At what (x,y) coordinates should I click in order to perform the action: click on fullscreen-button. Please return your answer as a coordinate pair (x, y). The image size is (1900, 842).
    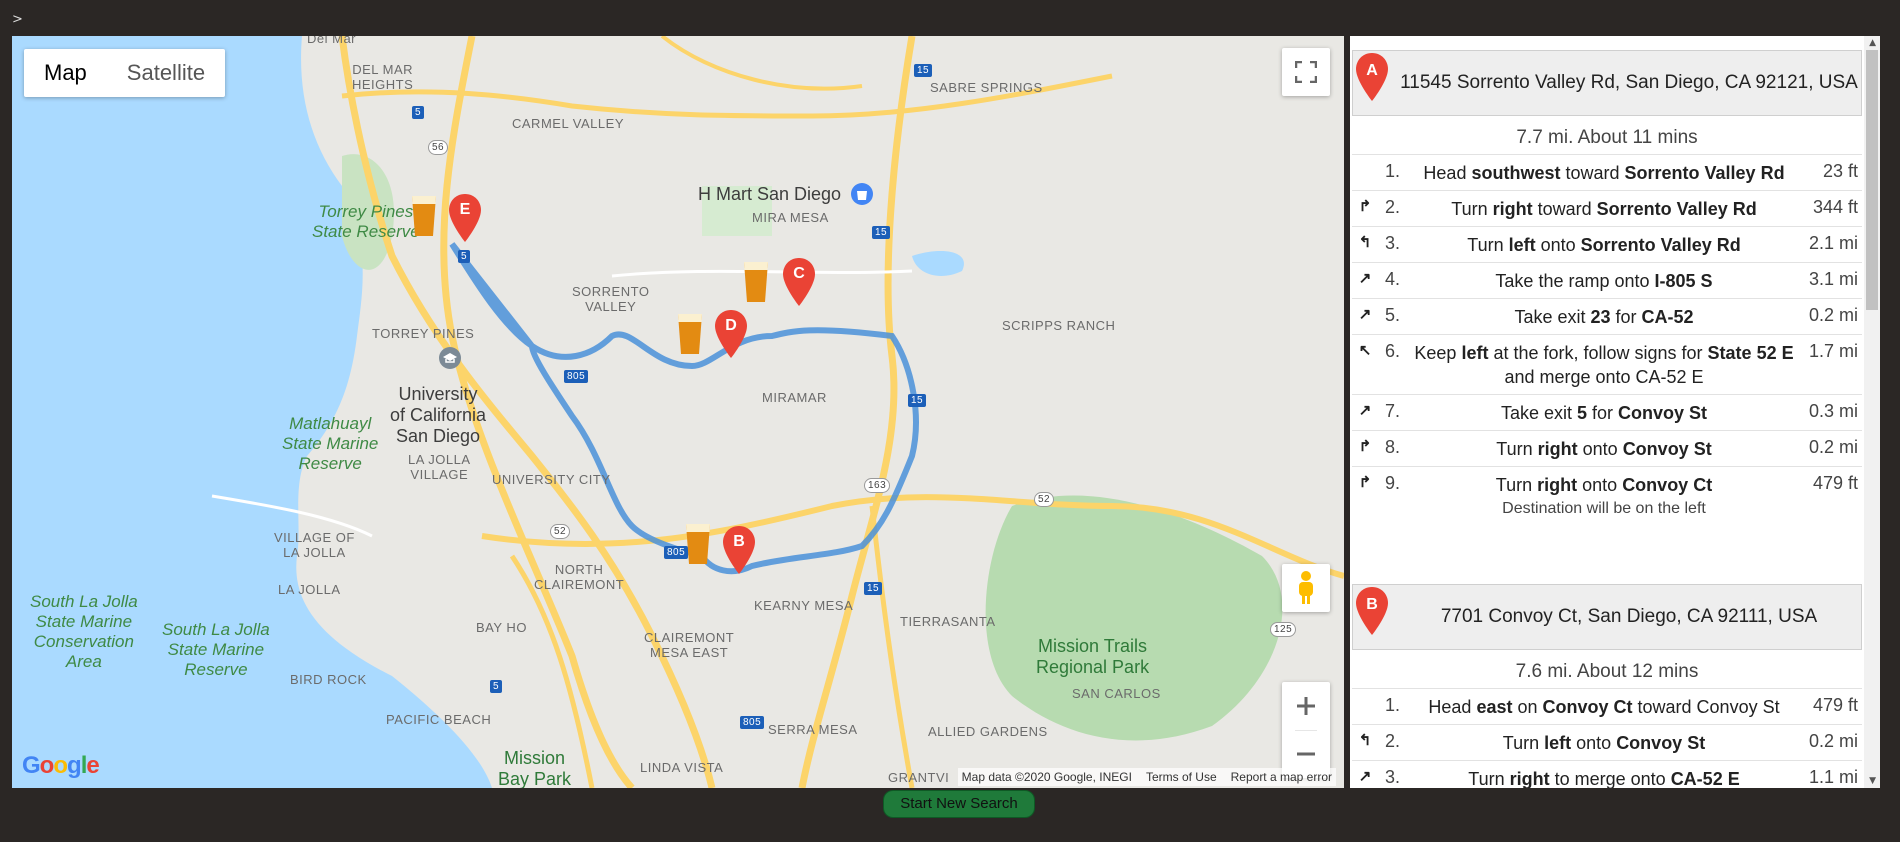
    Looking at the image, I should click on (1306, 72).